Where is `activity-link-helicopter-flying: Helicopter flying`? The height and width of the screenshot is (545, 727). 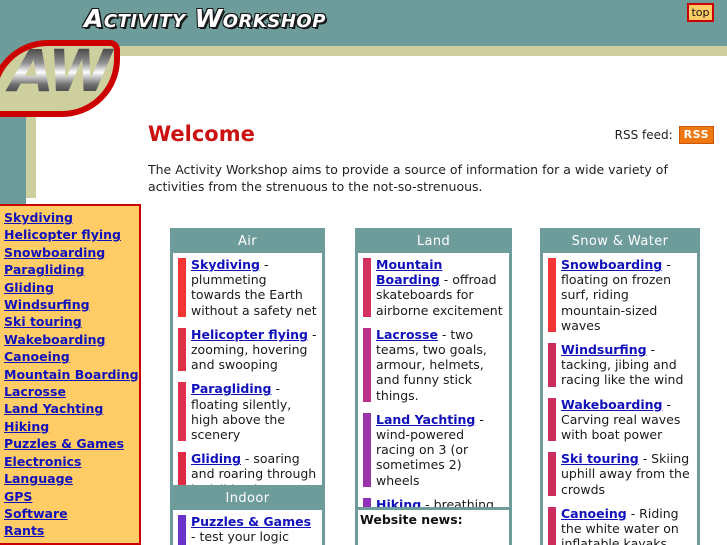
activity-link-helicopter-flying: Helicopter flying is located at coordinates (249, 334).